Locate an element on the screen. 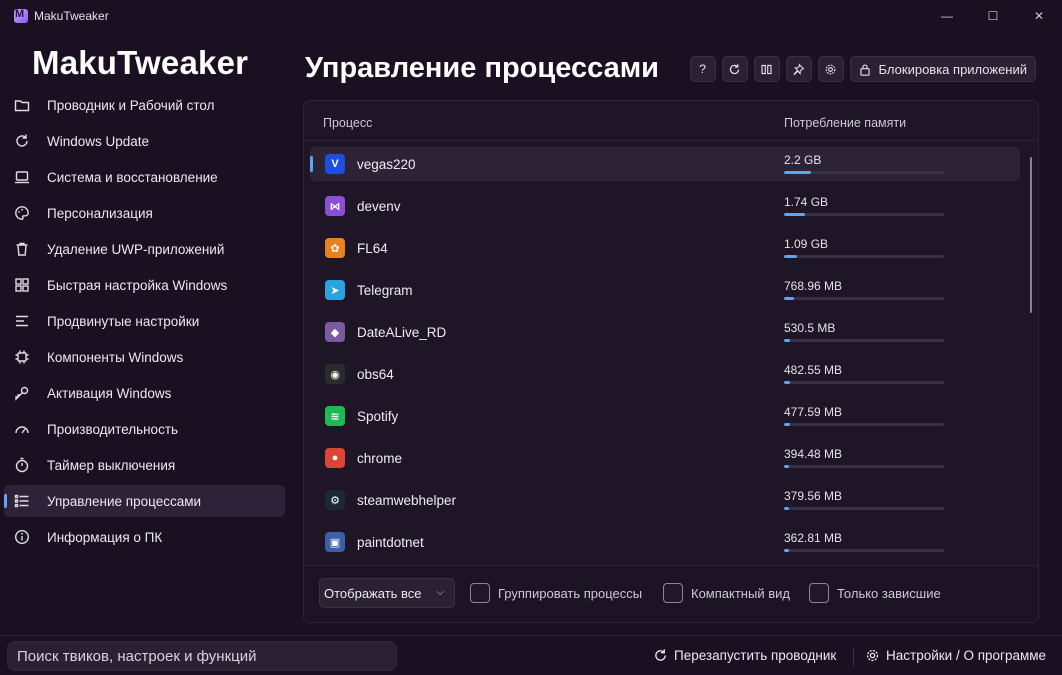 This screenshot has width=1062, height=675. sidebar-item-key: Активация Windows is located at coordinates (144, 393).